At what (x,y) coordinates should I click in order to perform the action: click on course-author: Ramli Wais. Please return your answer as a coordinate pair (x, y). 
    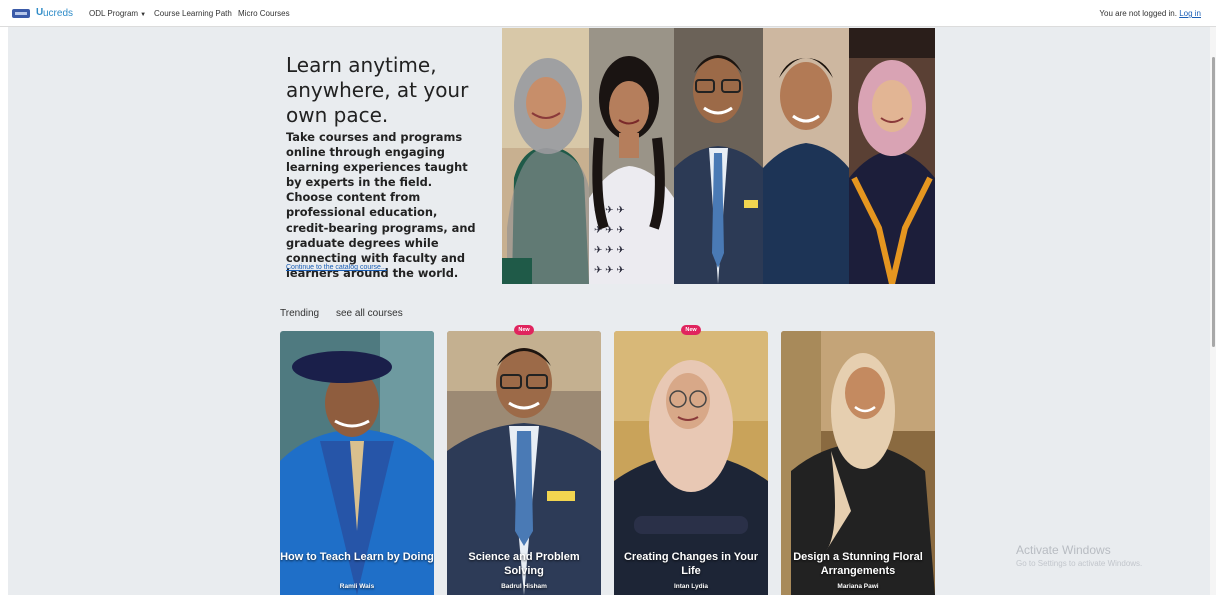
    Looking at the image, I should click on (357, 586).